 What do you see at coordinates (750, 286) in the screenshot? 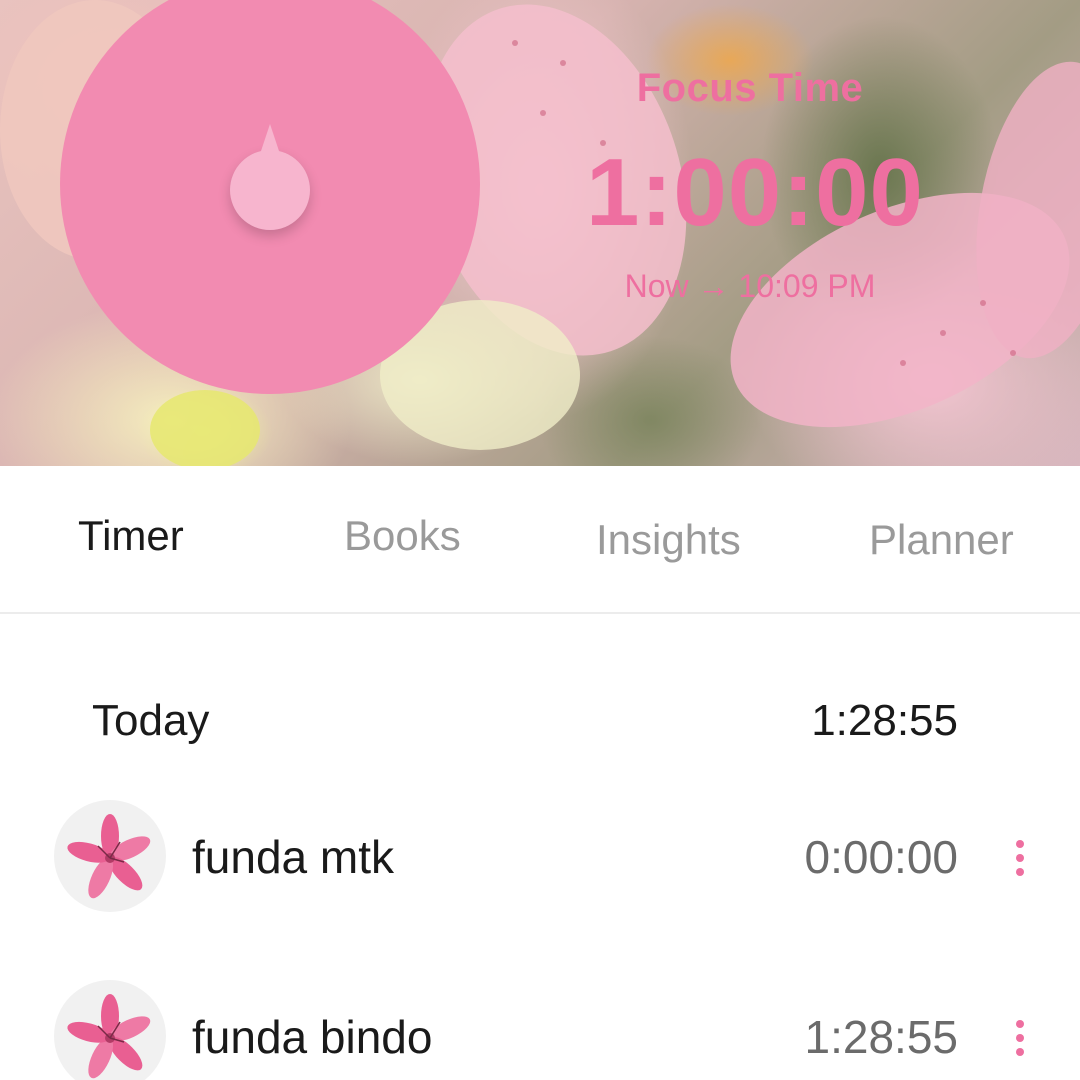
I see `end-time-label: Now → 10:09 PM` at bounding box center [750, 286].